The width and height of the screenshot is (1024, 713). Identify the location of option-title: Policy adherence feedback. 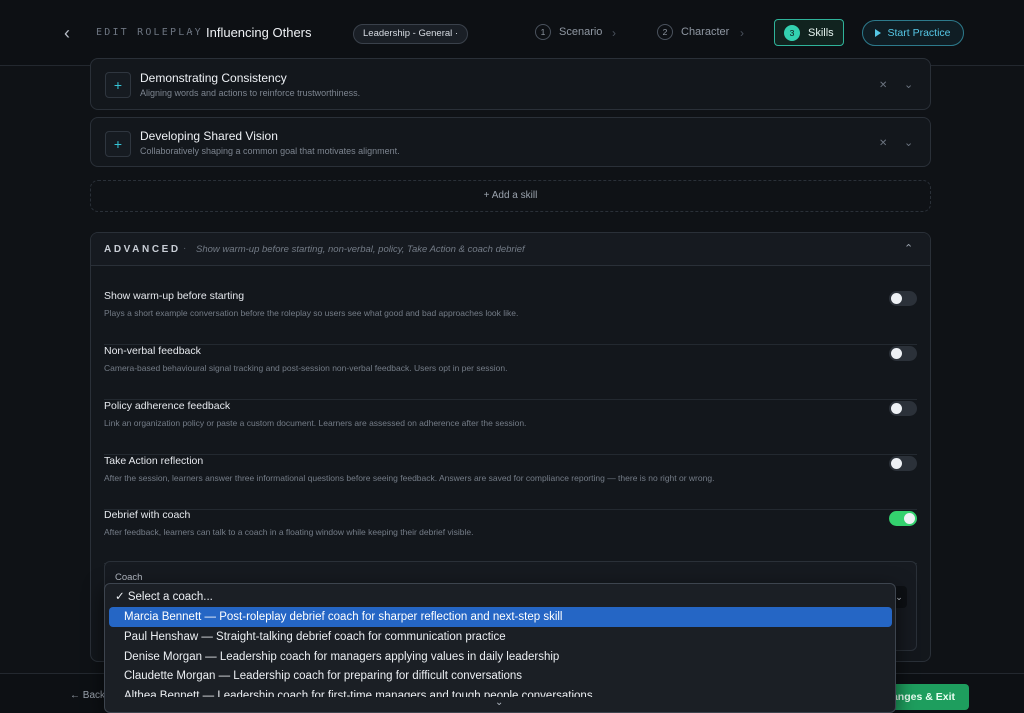
(167, 406).